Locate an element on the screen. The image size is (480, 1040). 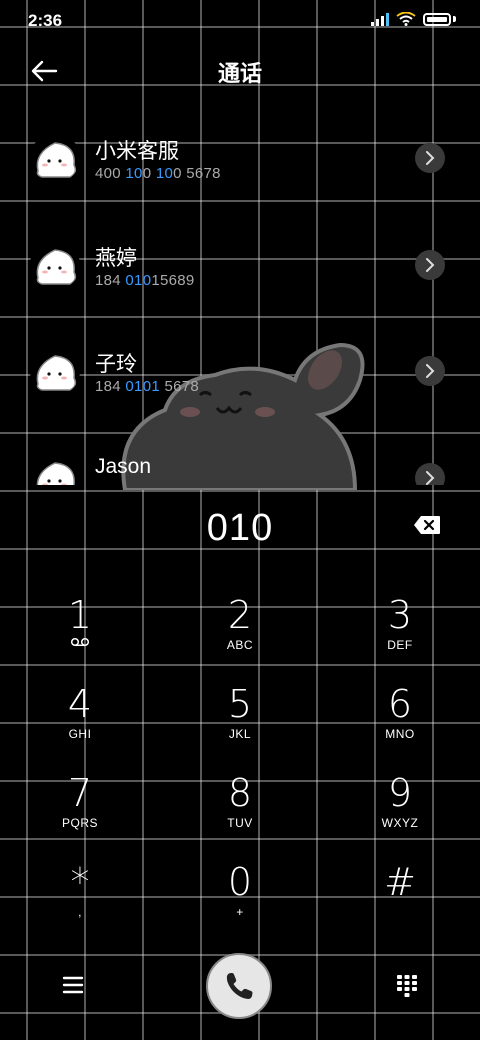
menu-icon is located at coordinates (73, 985).